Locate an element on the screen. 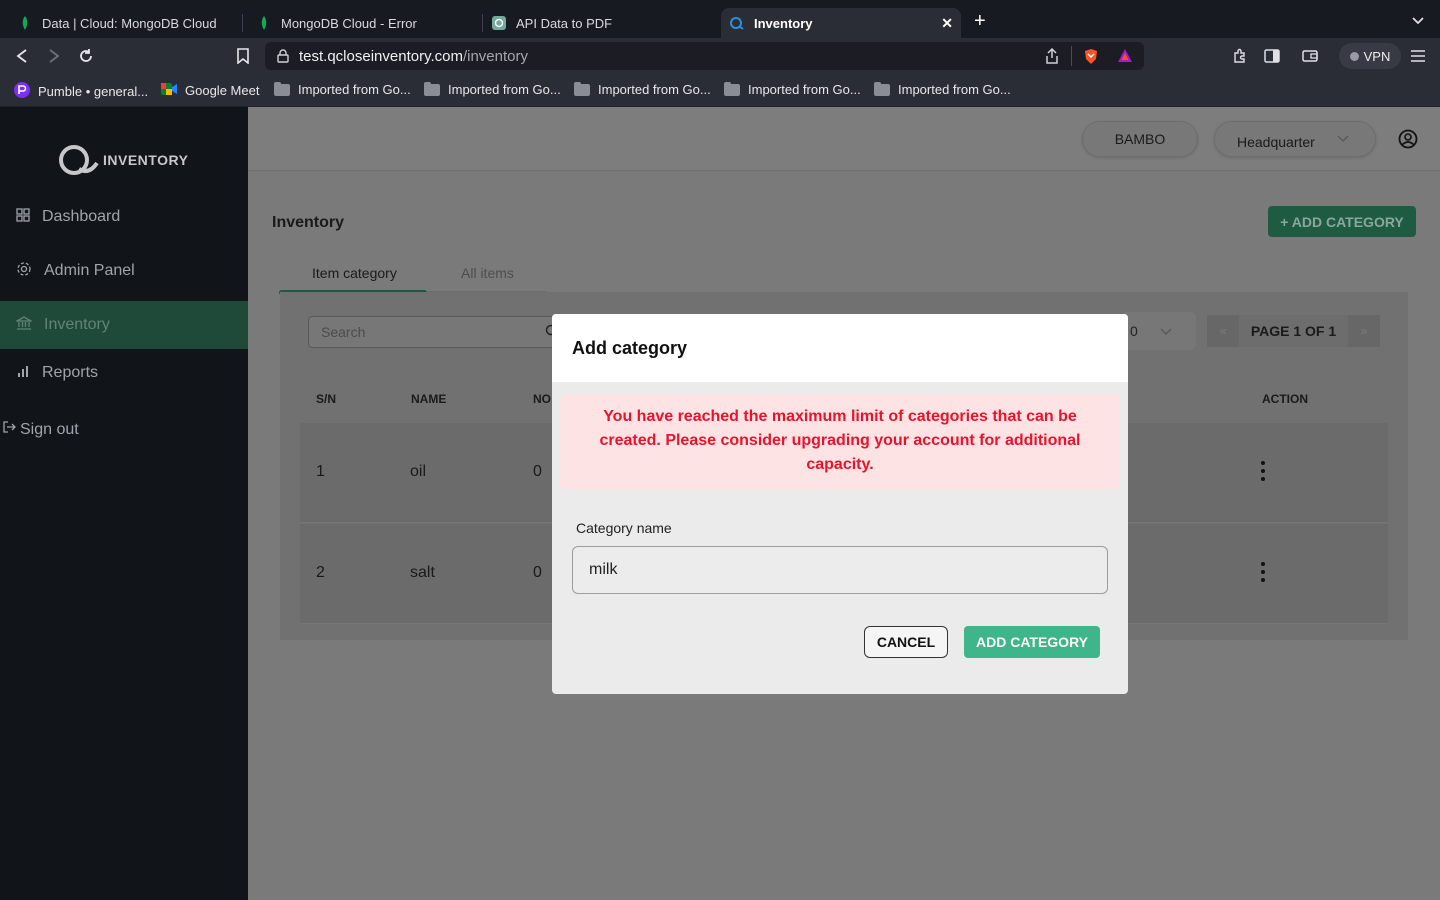 This screenshot has width=1440, height=900. page-title: Inventory is located at coordinates (308, 222).